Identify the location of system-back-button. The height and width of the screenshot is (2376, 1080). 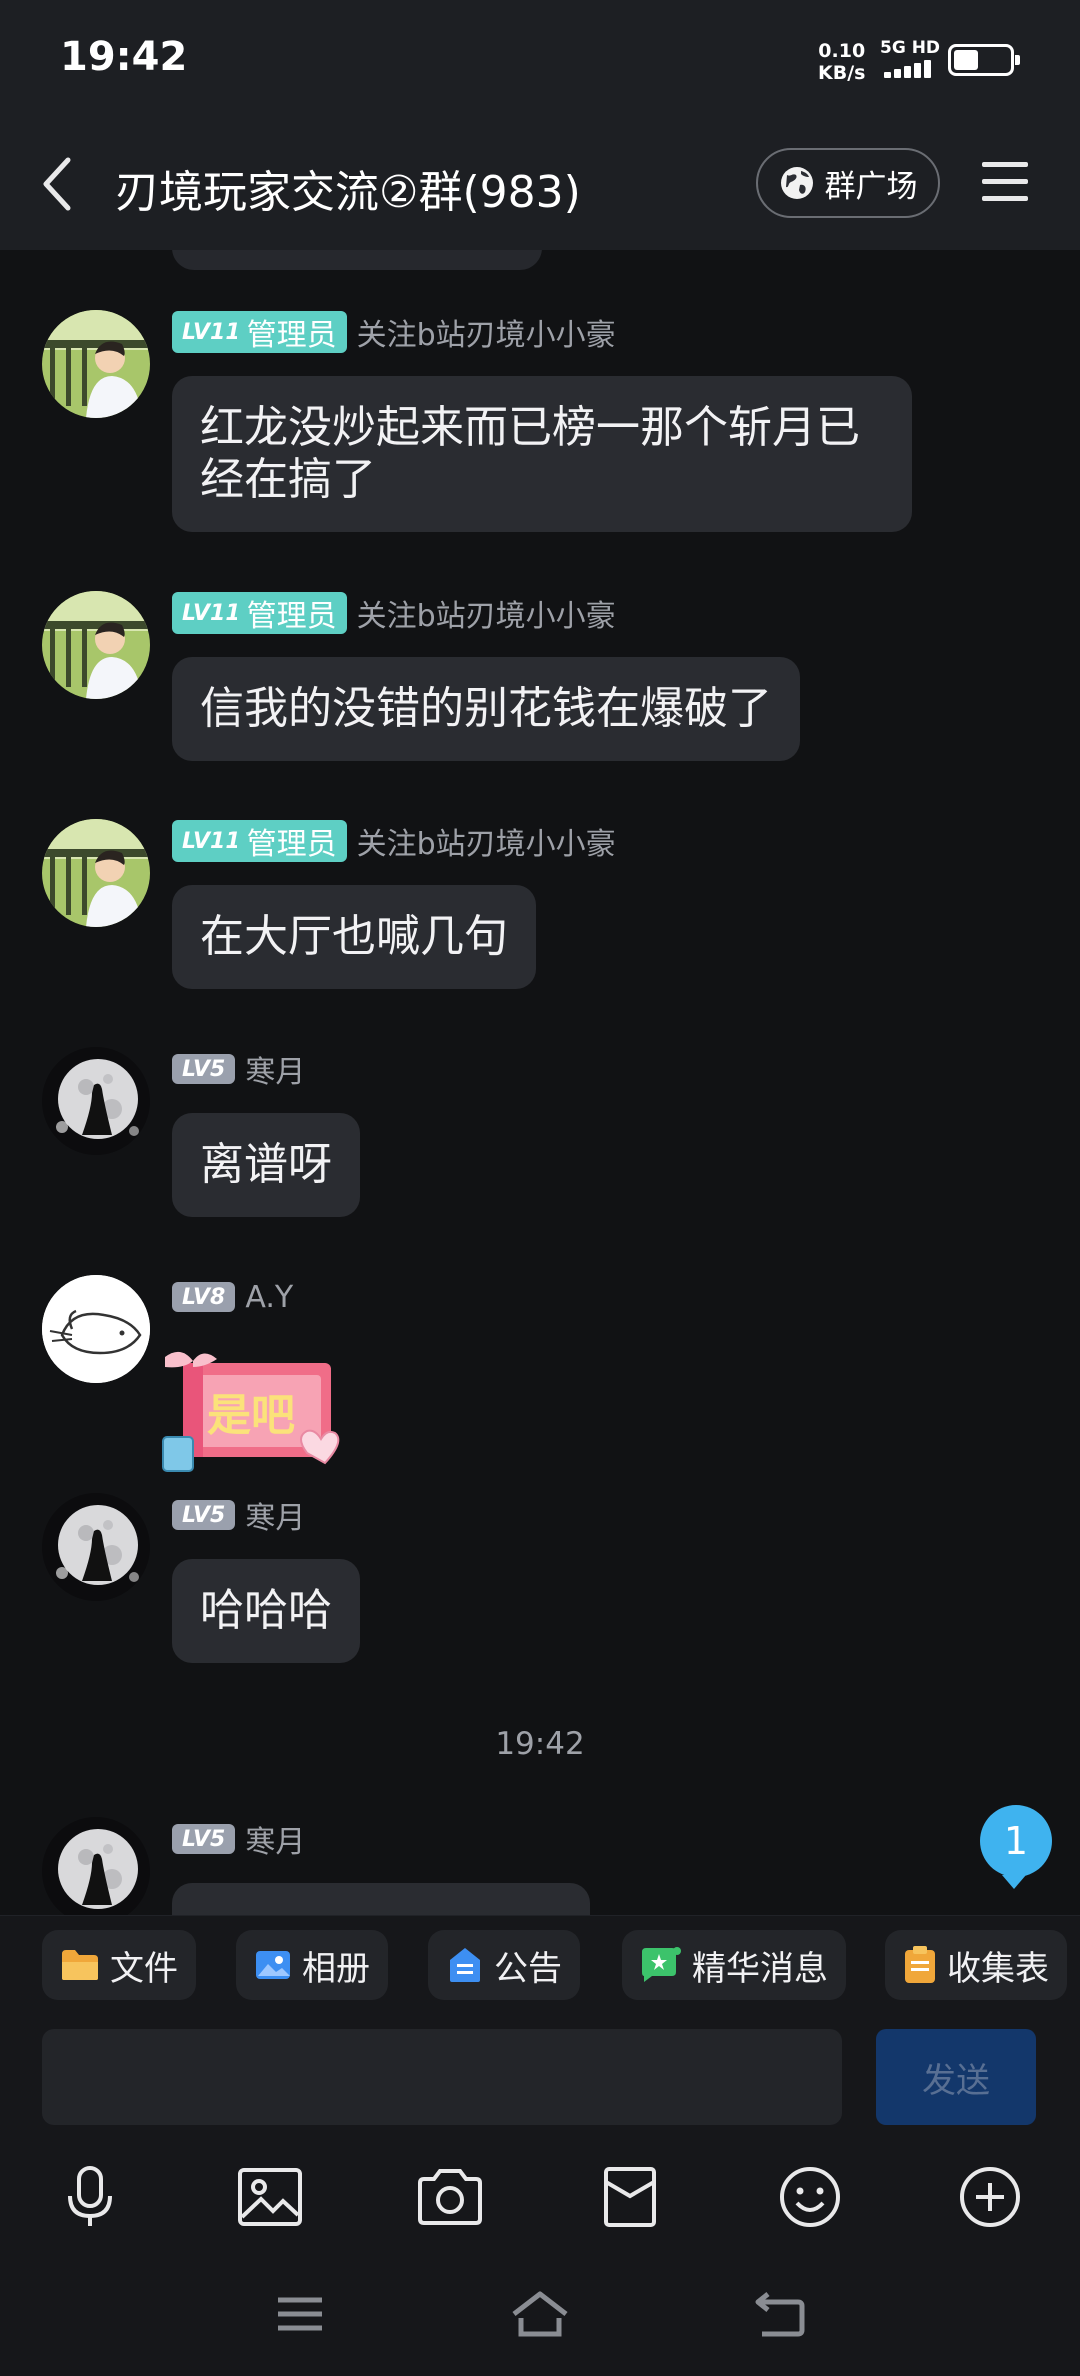
(780, 2314).